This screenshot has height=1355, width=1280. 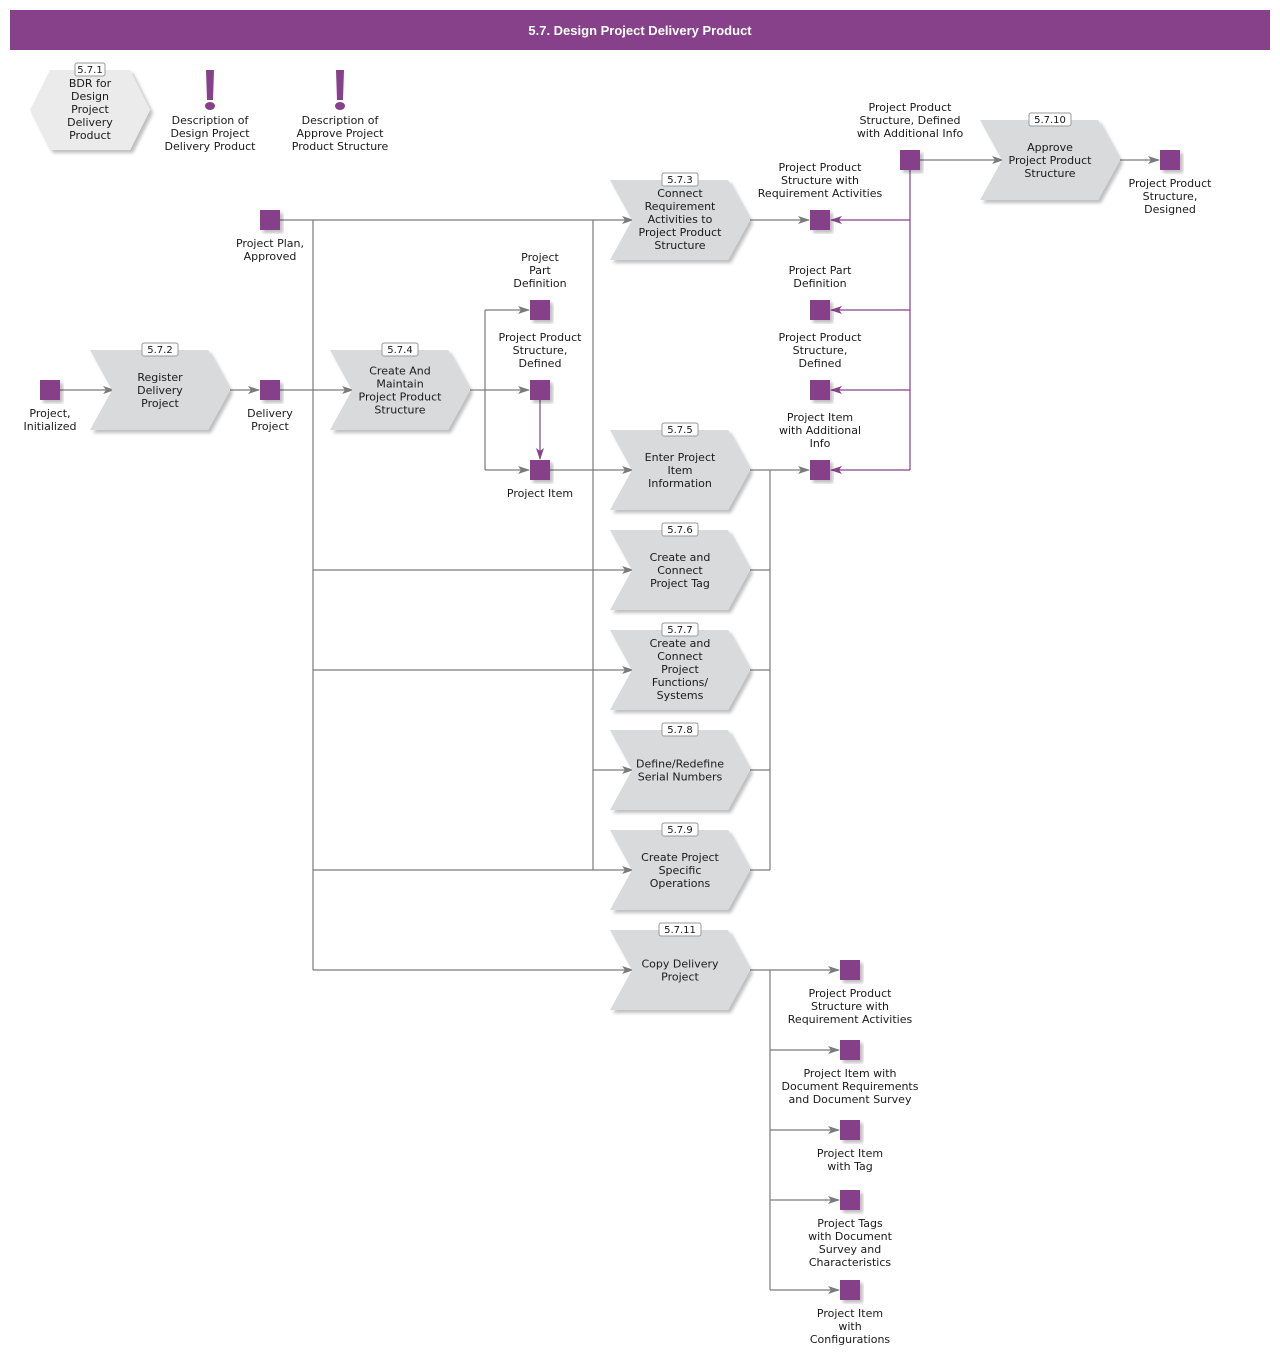 What do you see at coordinates (820, 430) in the screenshot?
I see `object-label: with Additional` at bounding box center [820, 430].